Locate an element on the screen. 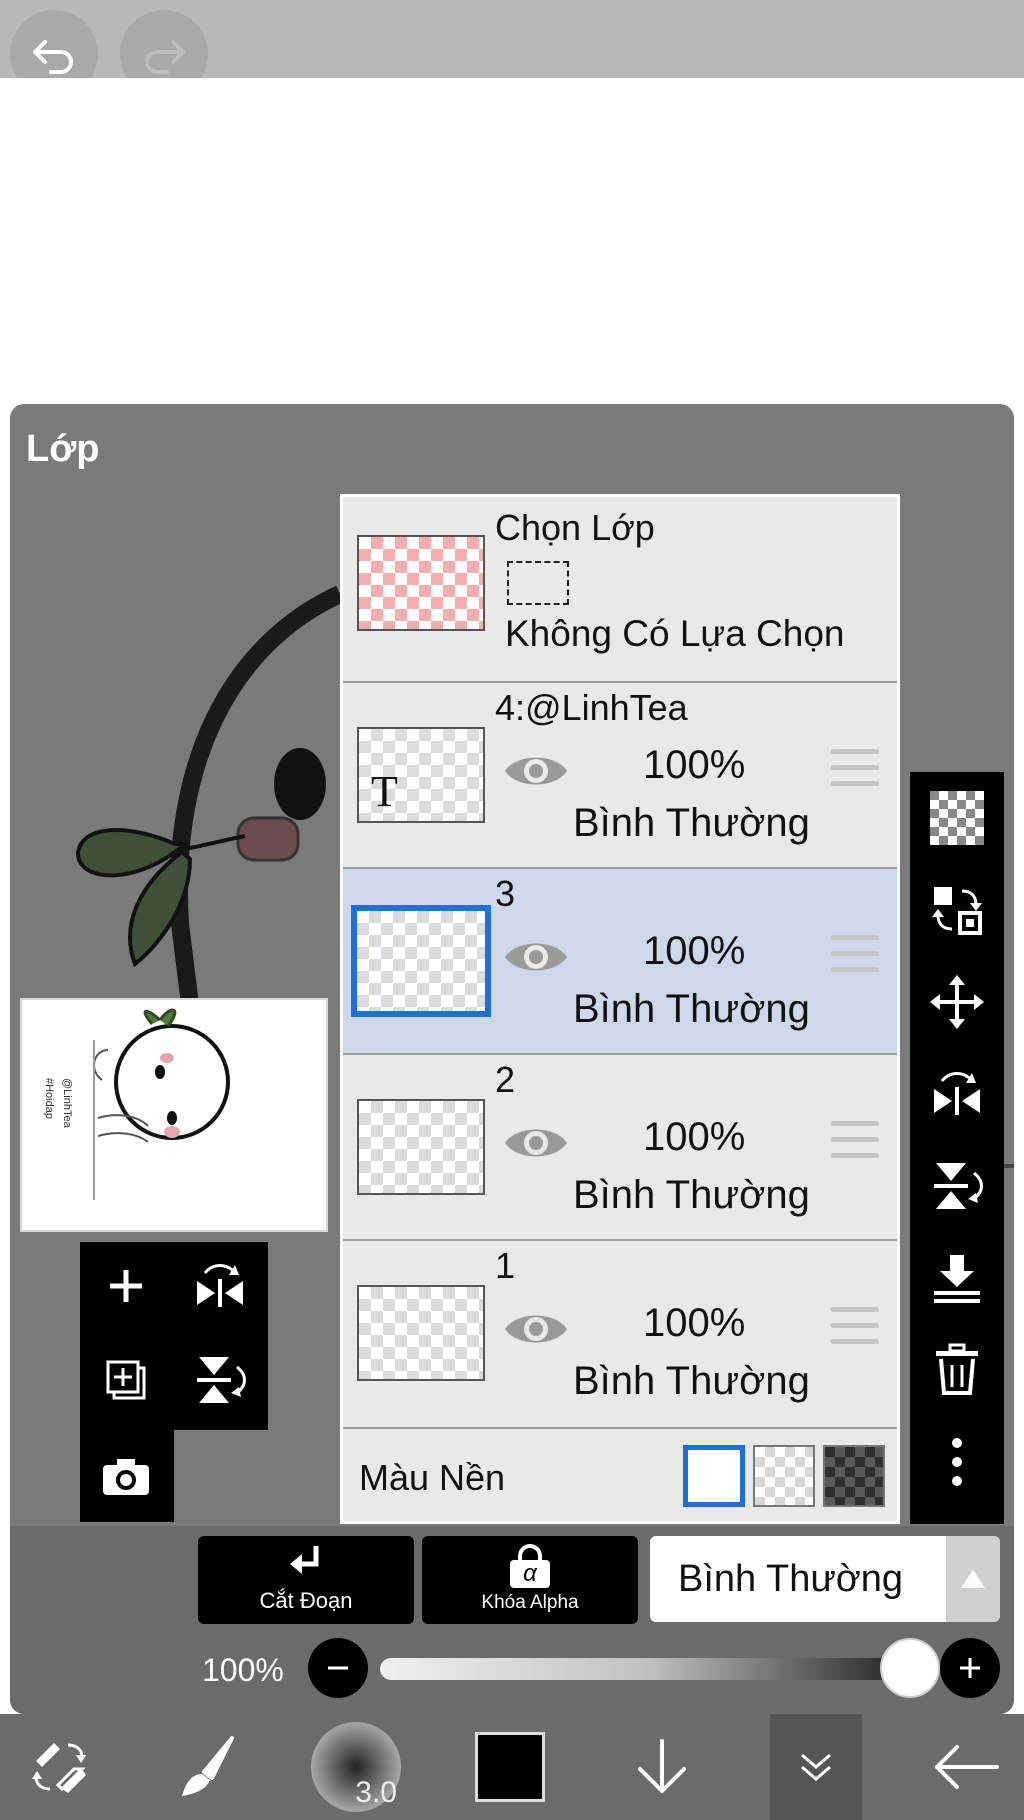 Image resolution: width=1024 pixels, height=1820 pixels. transform-swap-button is located at coordinates (957, 910).